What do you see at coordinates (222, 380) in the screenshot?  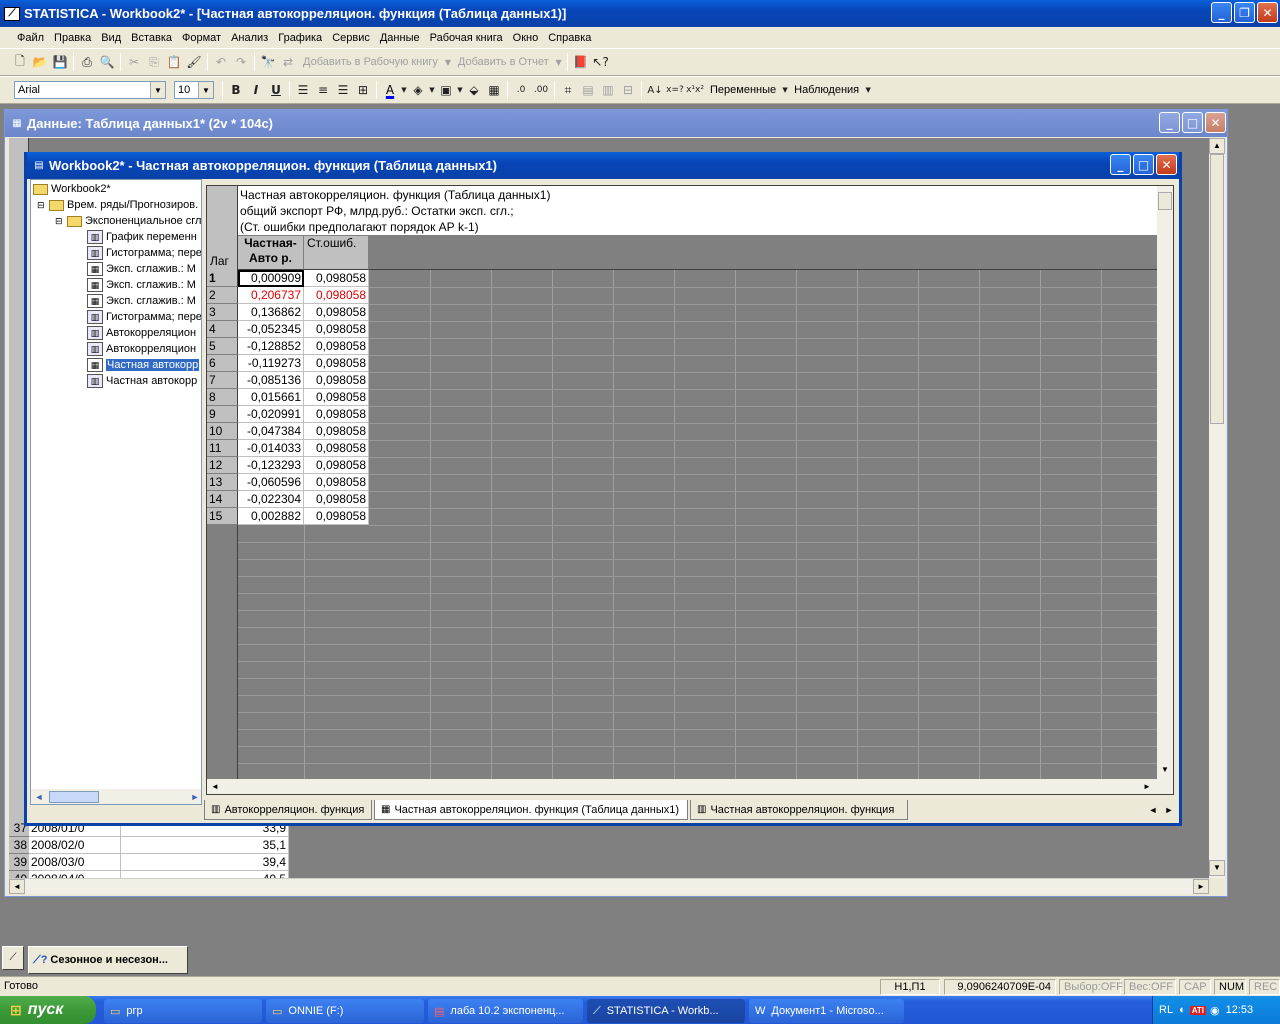 I see `row-header: 7` at bounding box center [222, 380].